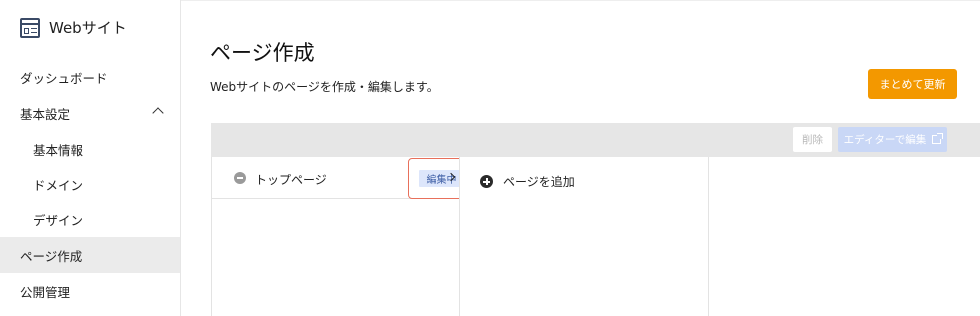 The height and width of the screenshot is (316, 980). I want to click on sidebar-item-dashboard: ダッシュボード, so click(90, 77).